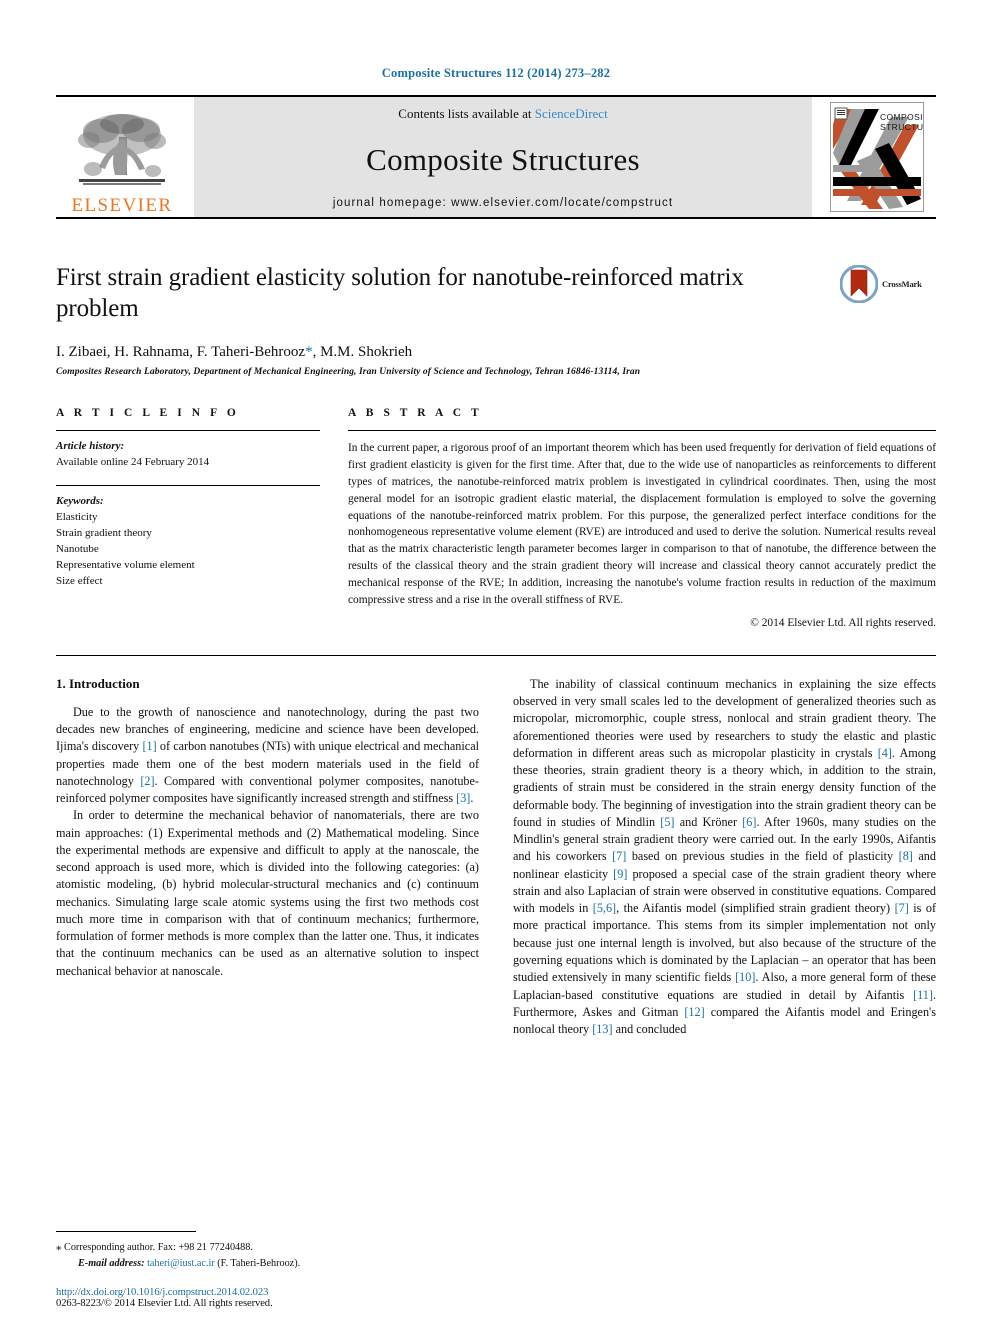  What do you see at coordinates (188, 485) in the screenshot?
I see `keywords-rule` at bounding box center [188, 485].